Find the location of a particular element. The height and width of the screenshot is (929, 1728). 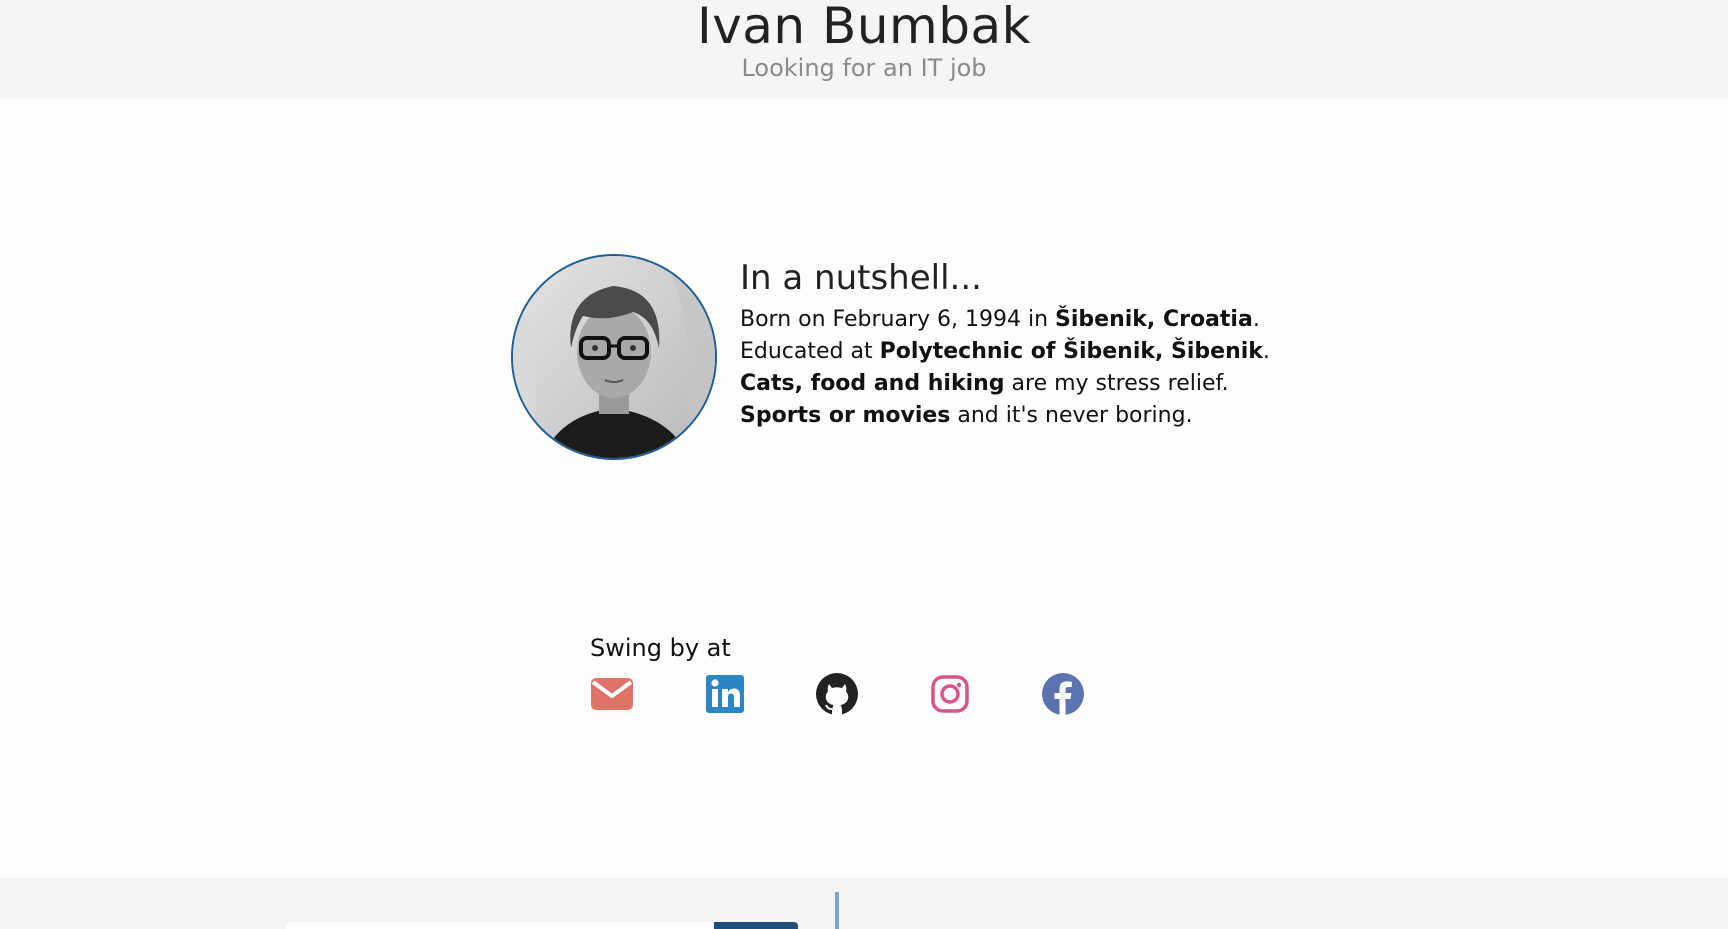

facebook-link is located at coordinates (1063, 694).